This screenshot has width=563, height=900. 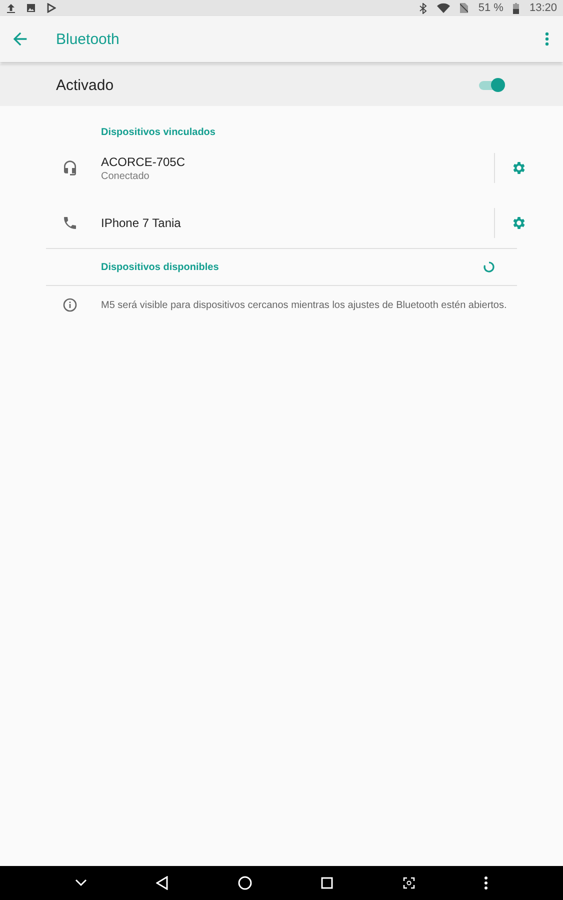 What do you see at coordinates (70, 223) in the screenshot?
I see `phone-icon` at bounding box center [70, 223].